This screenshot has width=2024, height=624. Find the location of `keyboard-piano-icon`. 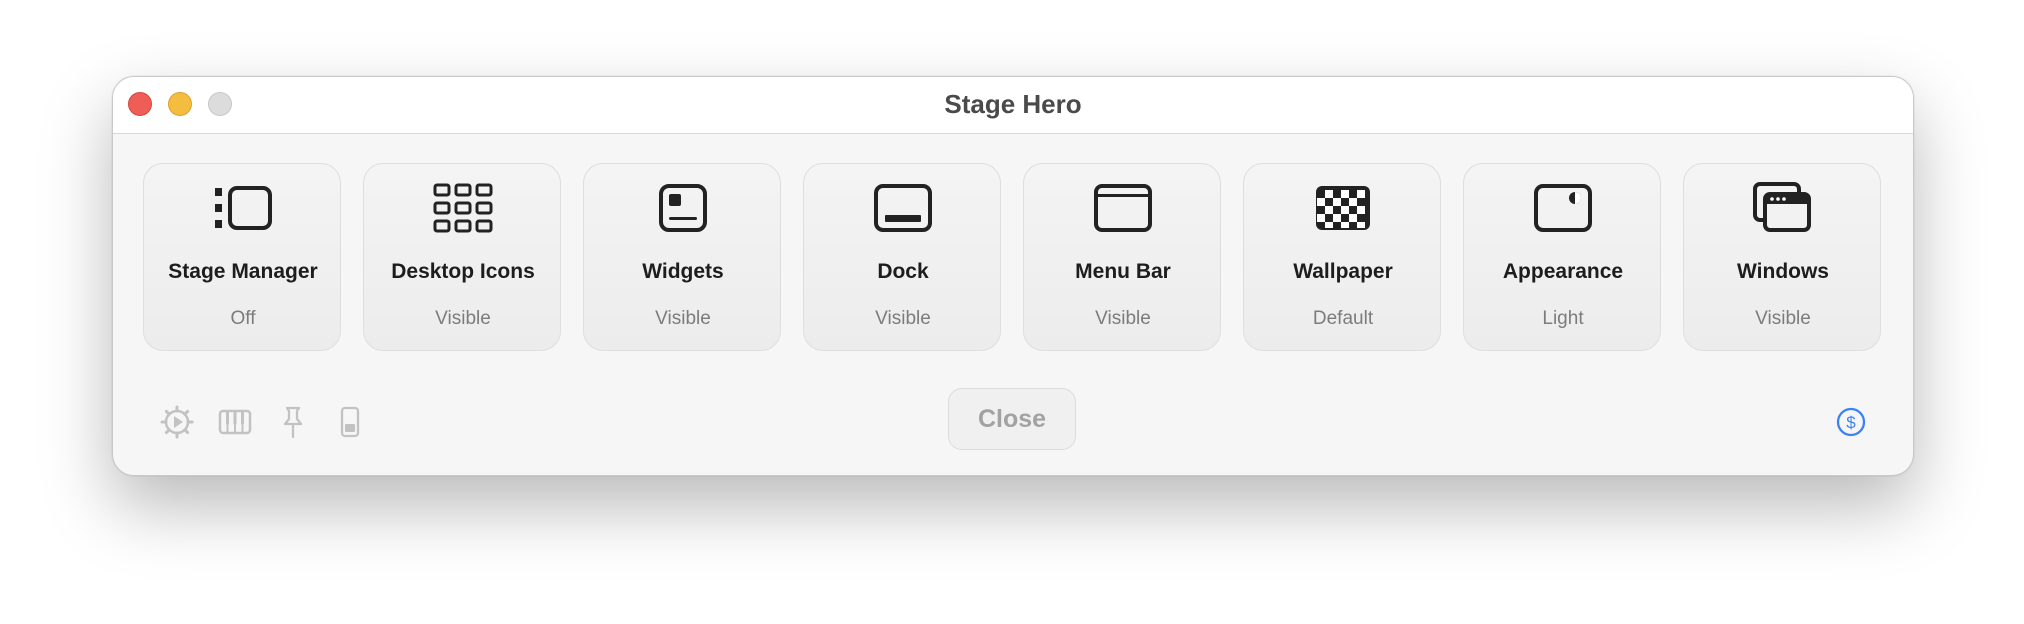

keyboard-piano-icon is located at coordinates (235, 422).